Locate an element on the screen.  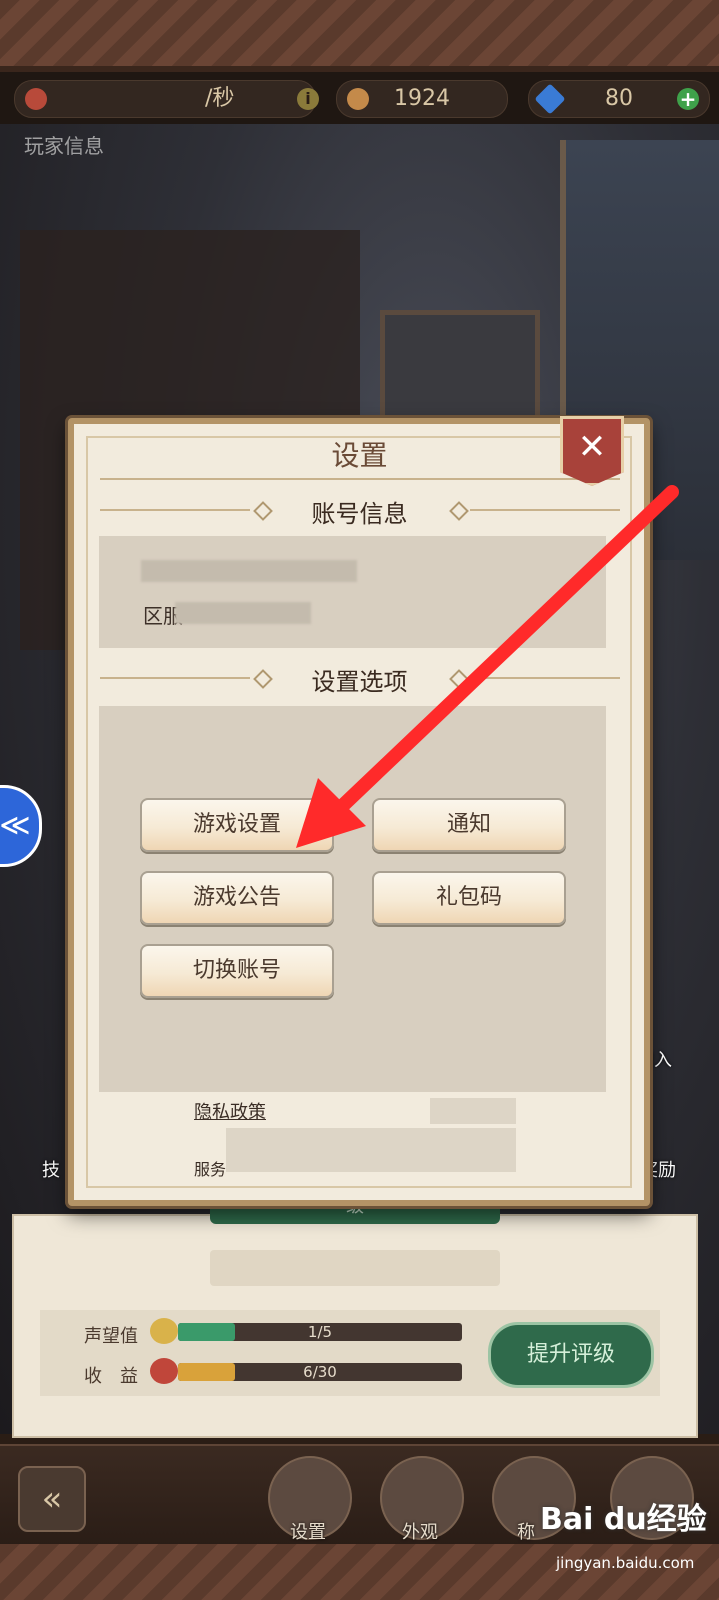
title-divider is located at coordinates (360, 479).